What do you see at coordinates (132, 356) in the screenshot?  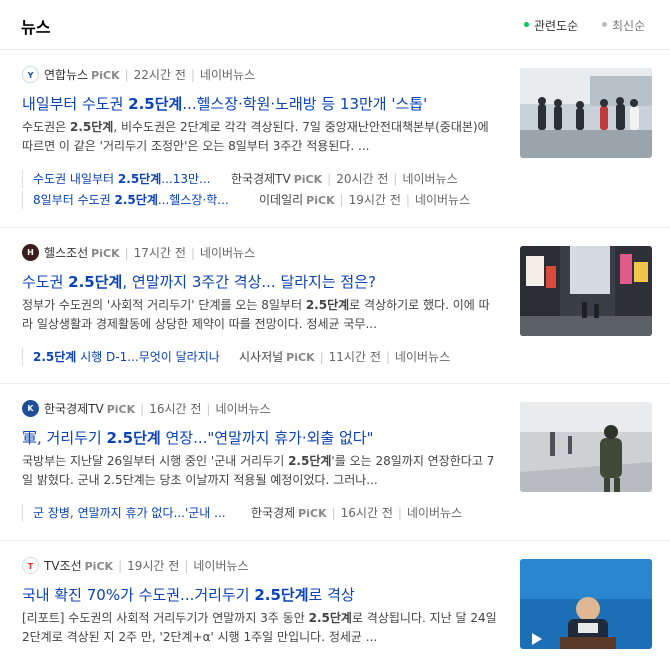 I see `related-title: 2.5단계 시행 D-1...무엇이 달라지나` at bounding box center [132, 356].